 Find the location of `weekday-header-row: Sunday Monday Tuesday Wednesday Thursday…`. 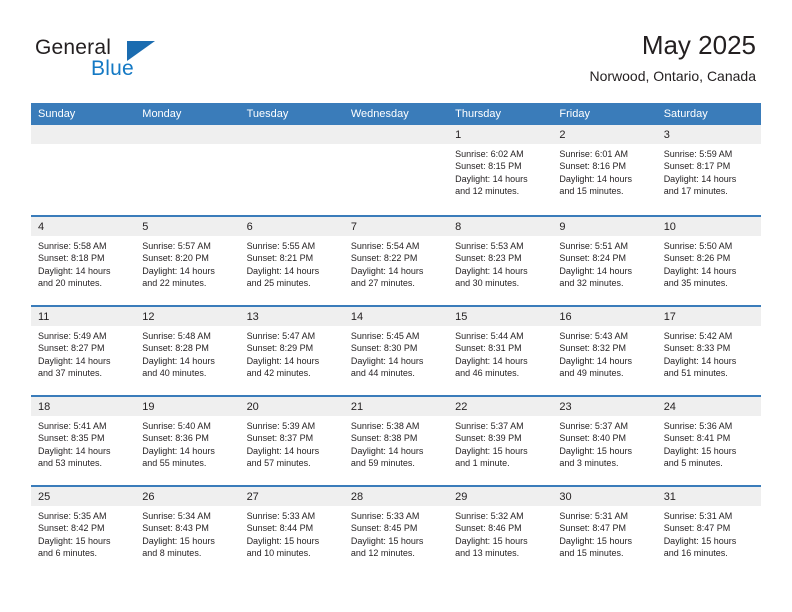

weekday-header-row: Sunday Monday Tuesday Wednesday Thursday… is located at coordinates (396, 114).